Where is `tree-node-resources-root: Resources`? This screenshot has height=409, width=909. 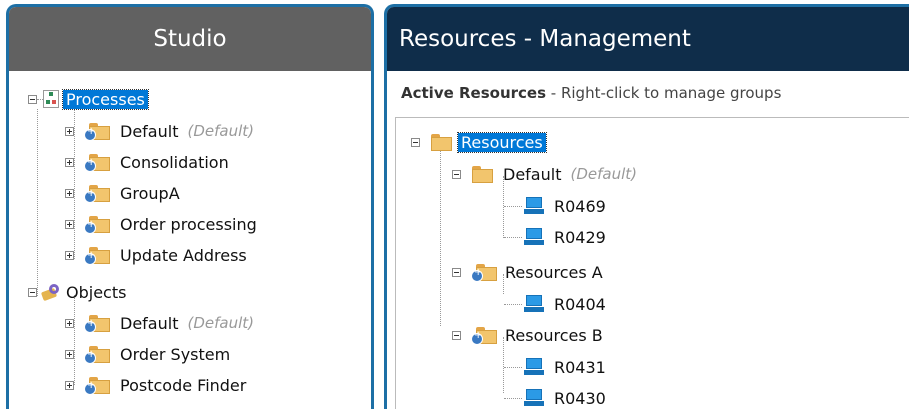 tree-node-resources-root: Resources is located at coordinates (479, 142).